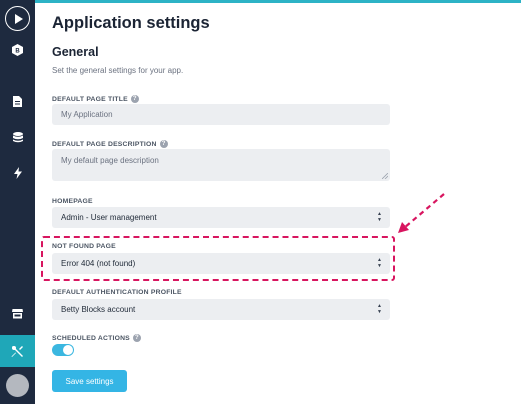  Describe the element at coordinates (68, 350) in the screenshot. I see `toggle-knob` at that location.